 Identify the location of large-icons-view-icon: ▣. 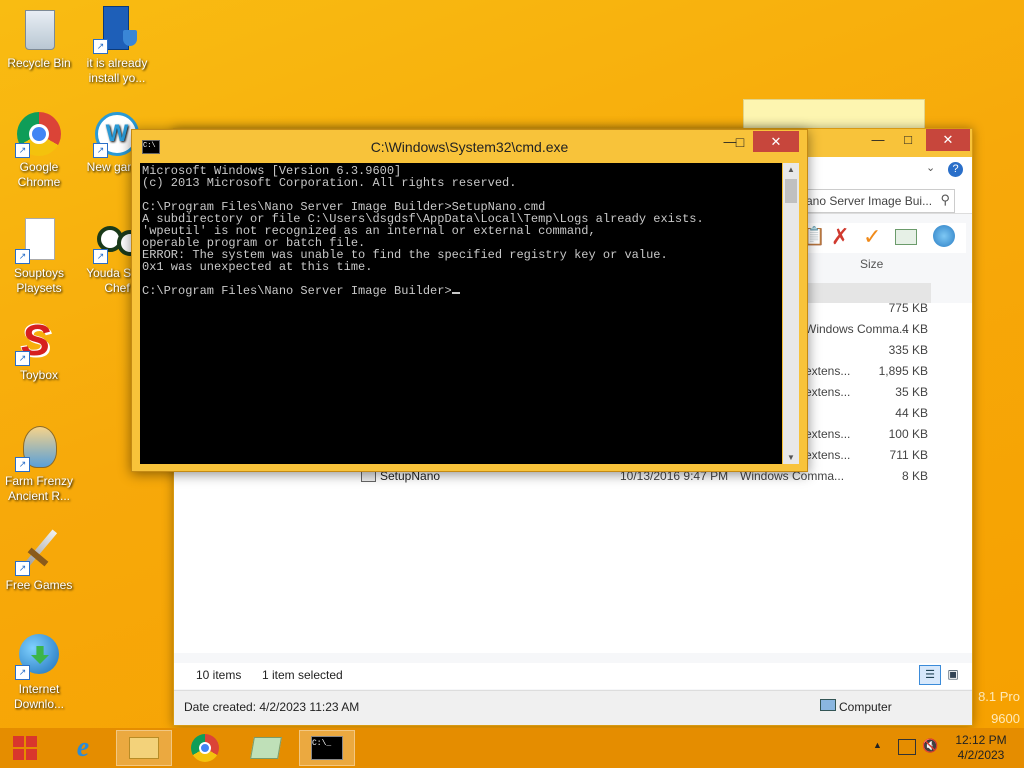
(953, 674).